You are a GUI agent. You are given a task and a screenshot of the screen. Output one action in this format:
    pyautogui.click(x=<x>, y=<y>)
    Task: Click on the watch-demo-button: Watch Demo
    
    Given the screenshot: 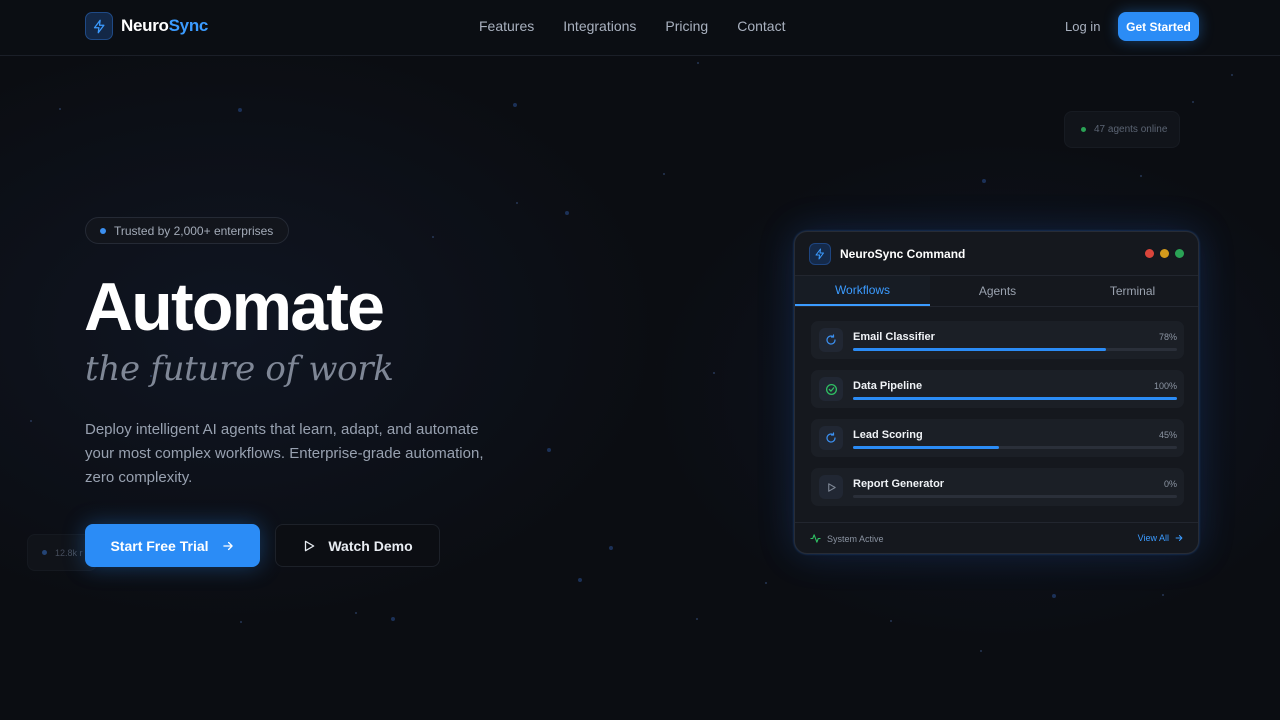 What is the action you would take?
    pyautogui.click(x=357, y=545)
    